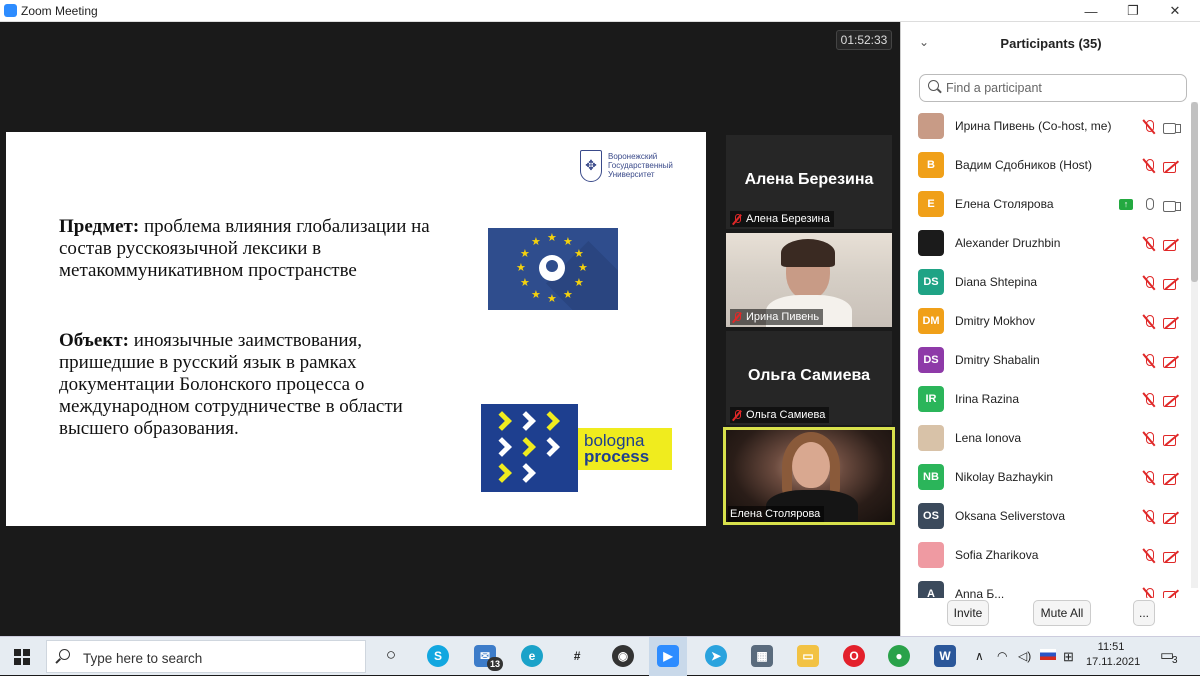 The width and height of the screenshot is (1200, 676). What do you see at coordinates (1045, 517) in the screenshot?
I see `participant-row: OS Oksana Seliverstova` at bounding box center [1045, 517].